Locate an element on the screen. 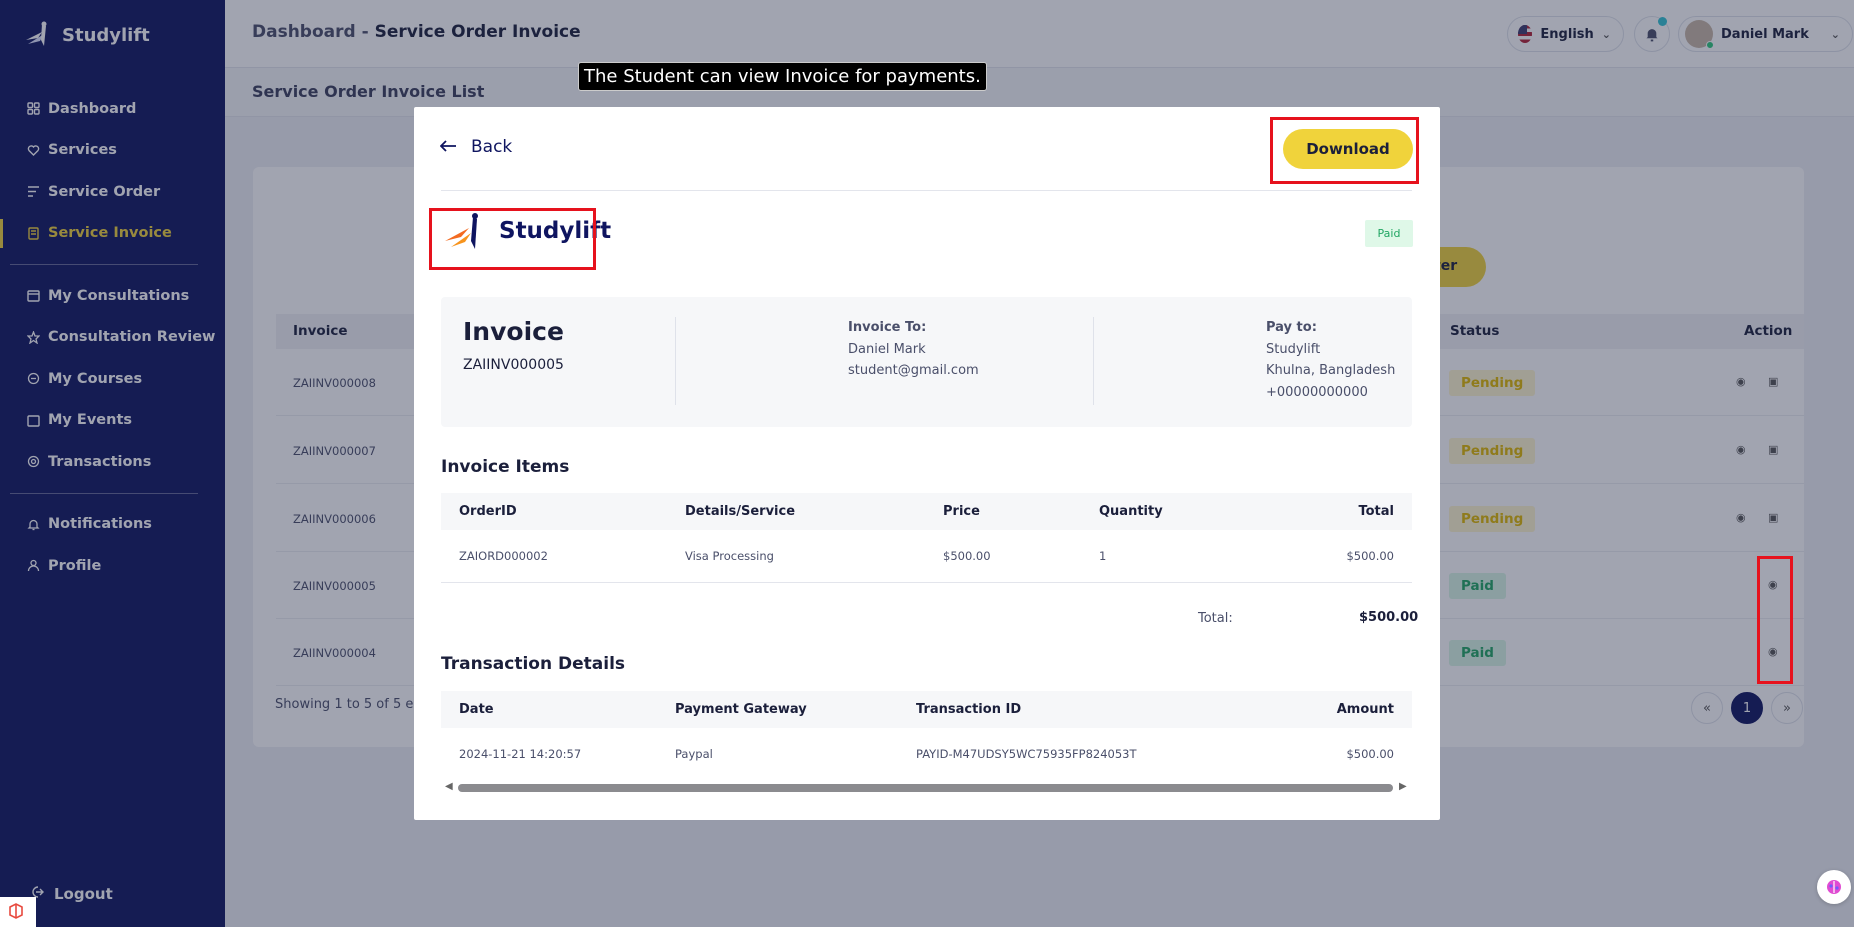  total-label: Total: is located at coordinates (1215, 618).